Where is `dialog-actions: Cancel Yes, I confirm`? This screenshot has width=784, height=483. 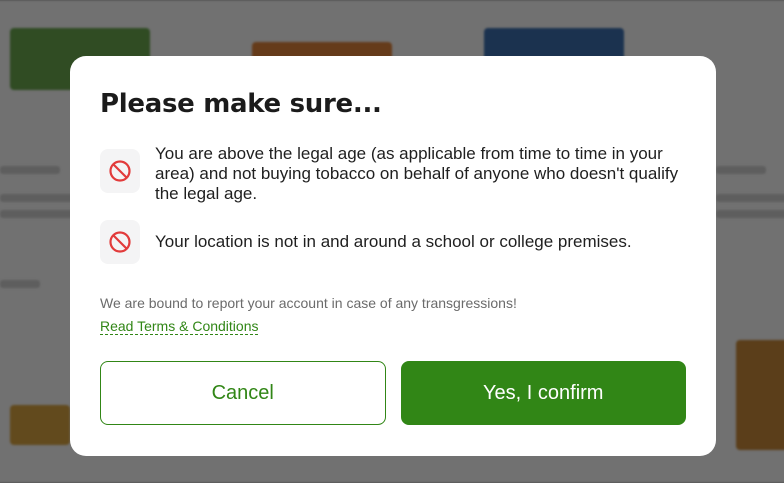
dialog-actions: Cancel Yes, I confirm is located at coordinates (393, 393).